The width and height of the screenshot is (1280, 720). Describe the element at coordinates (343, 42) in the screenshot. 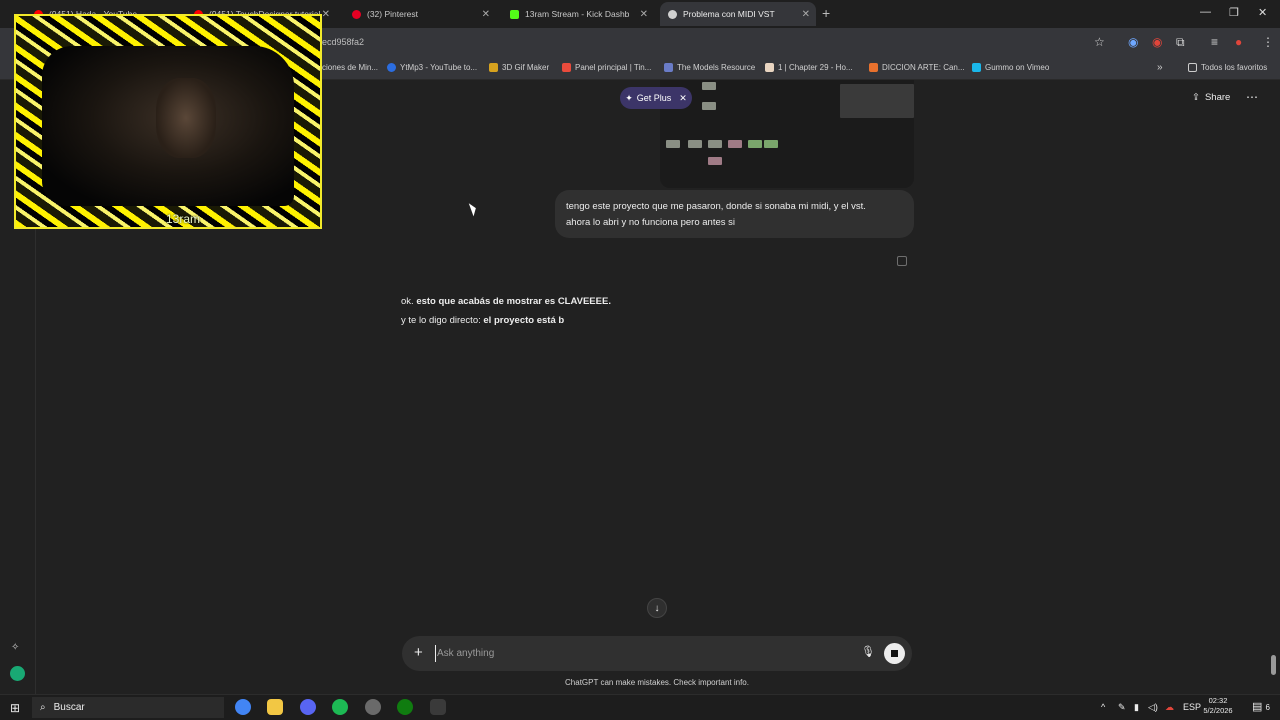

I see `url-text: ecd958fa2` at that location.